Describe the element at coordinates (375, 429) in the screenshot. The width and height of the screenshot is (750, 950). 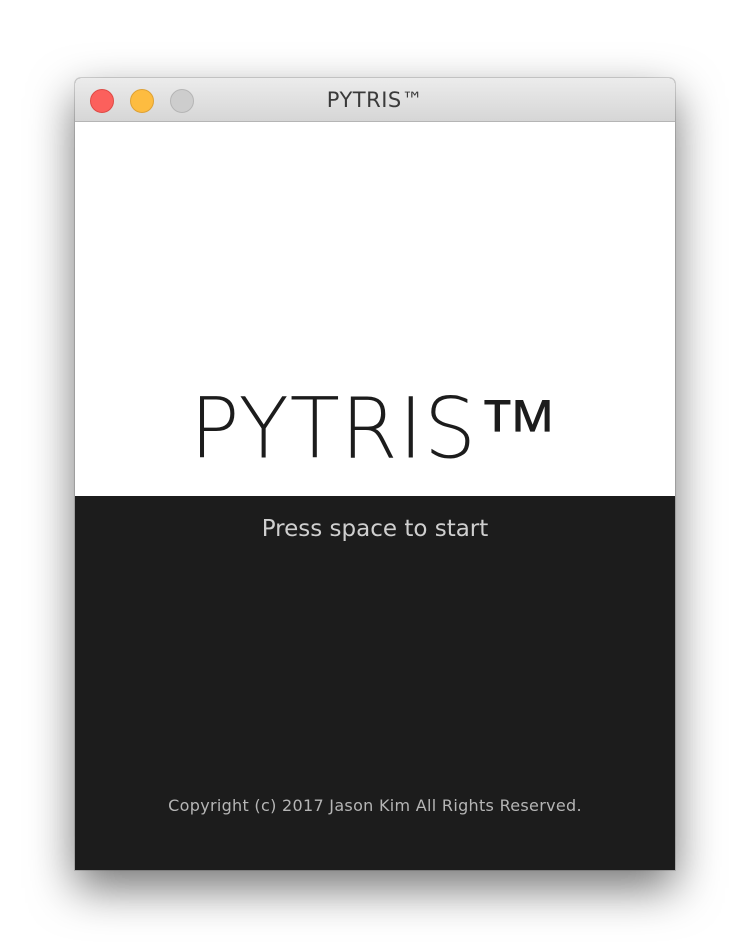
I see `game-logo: PYTRIS™` at that location.